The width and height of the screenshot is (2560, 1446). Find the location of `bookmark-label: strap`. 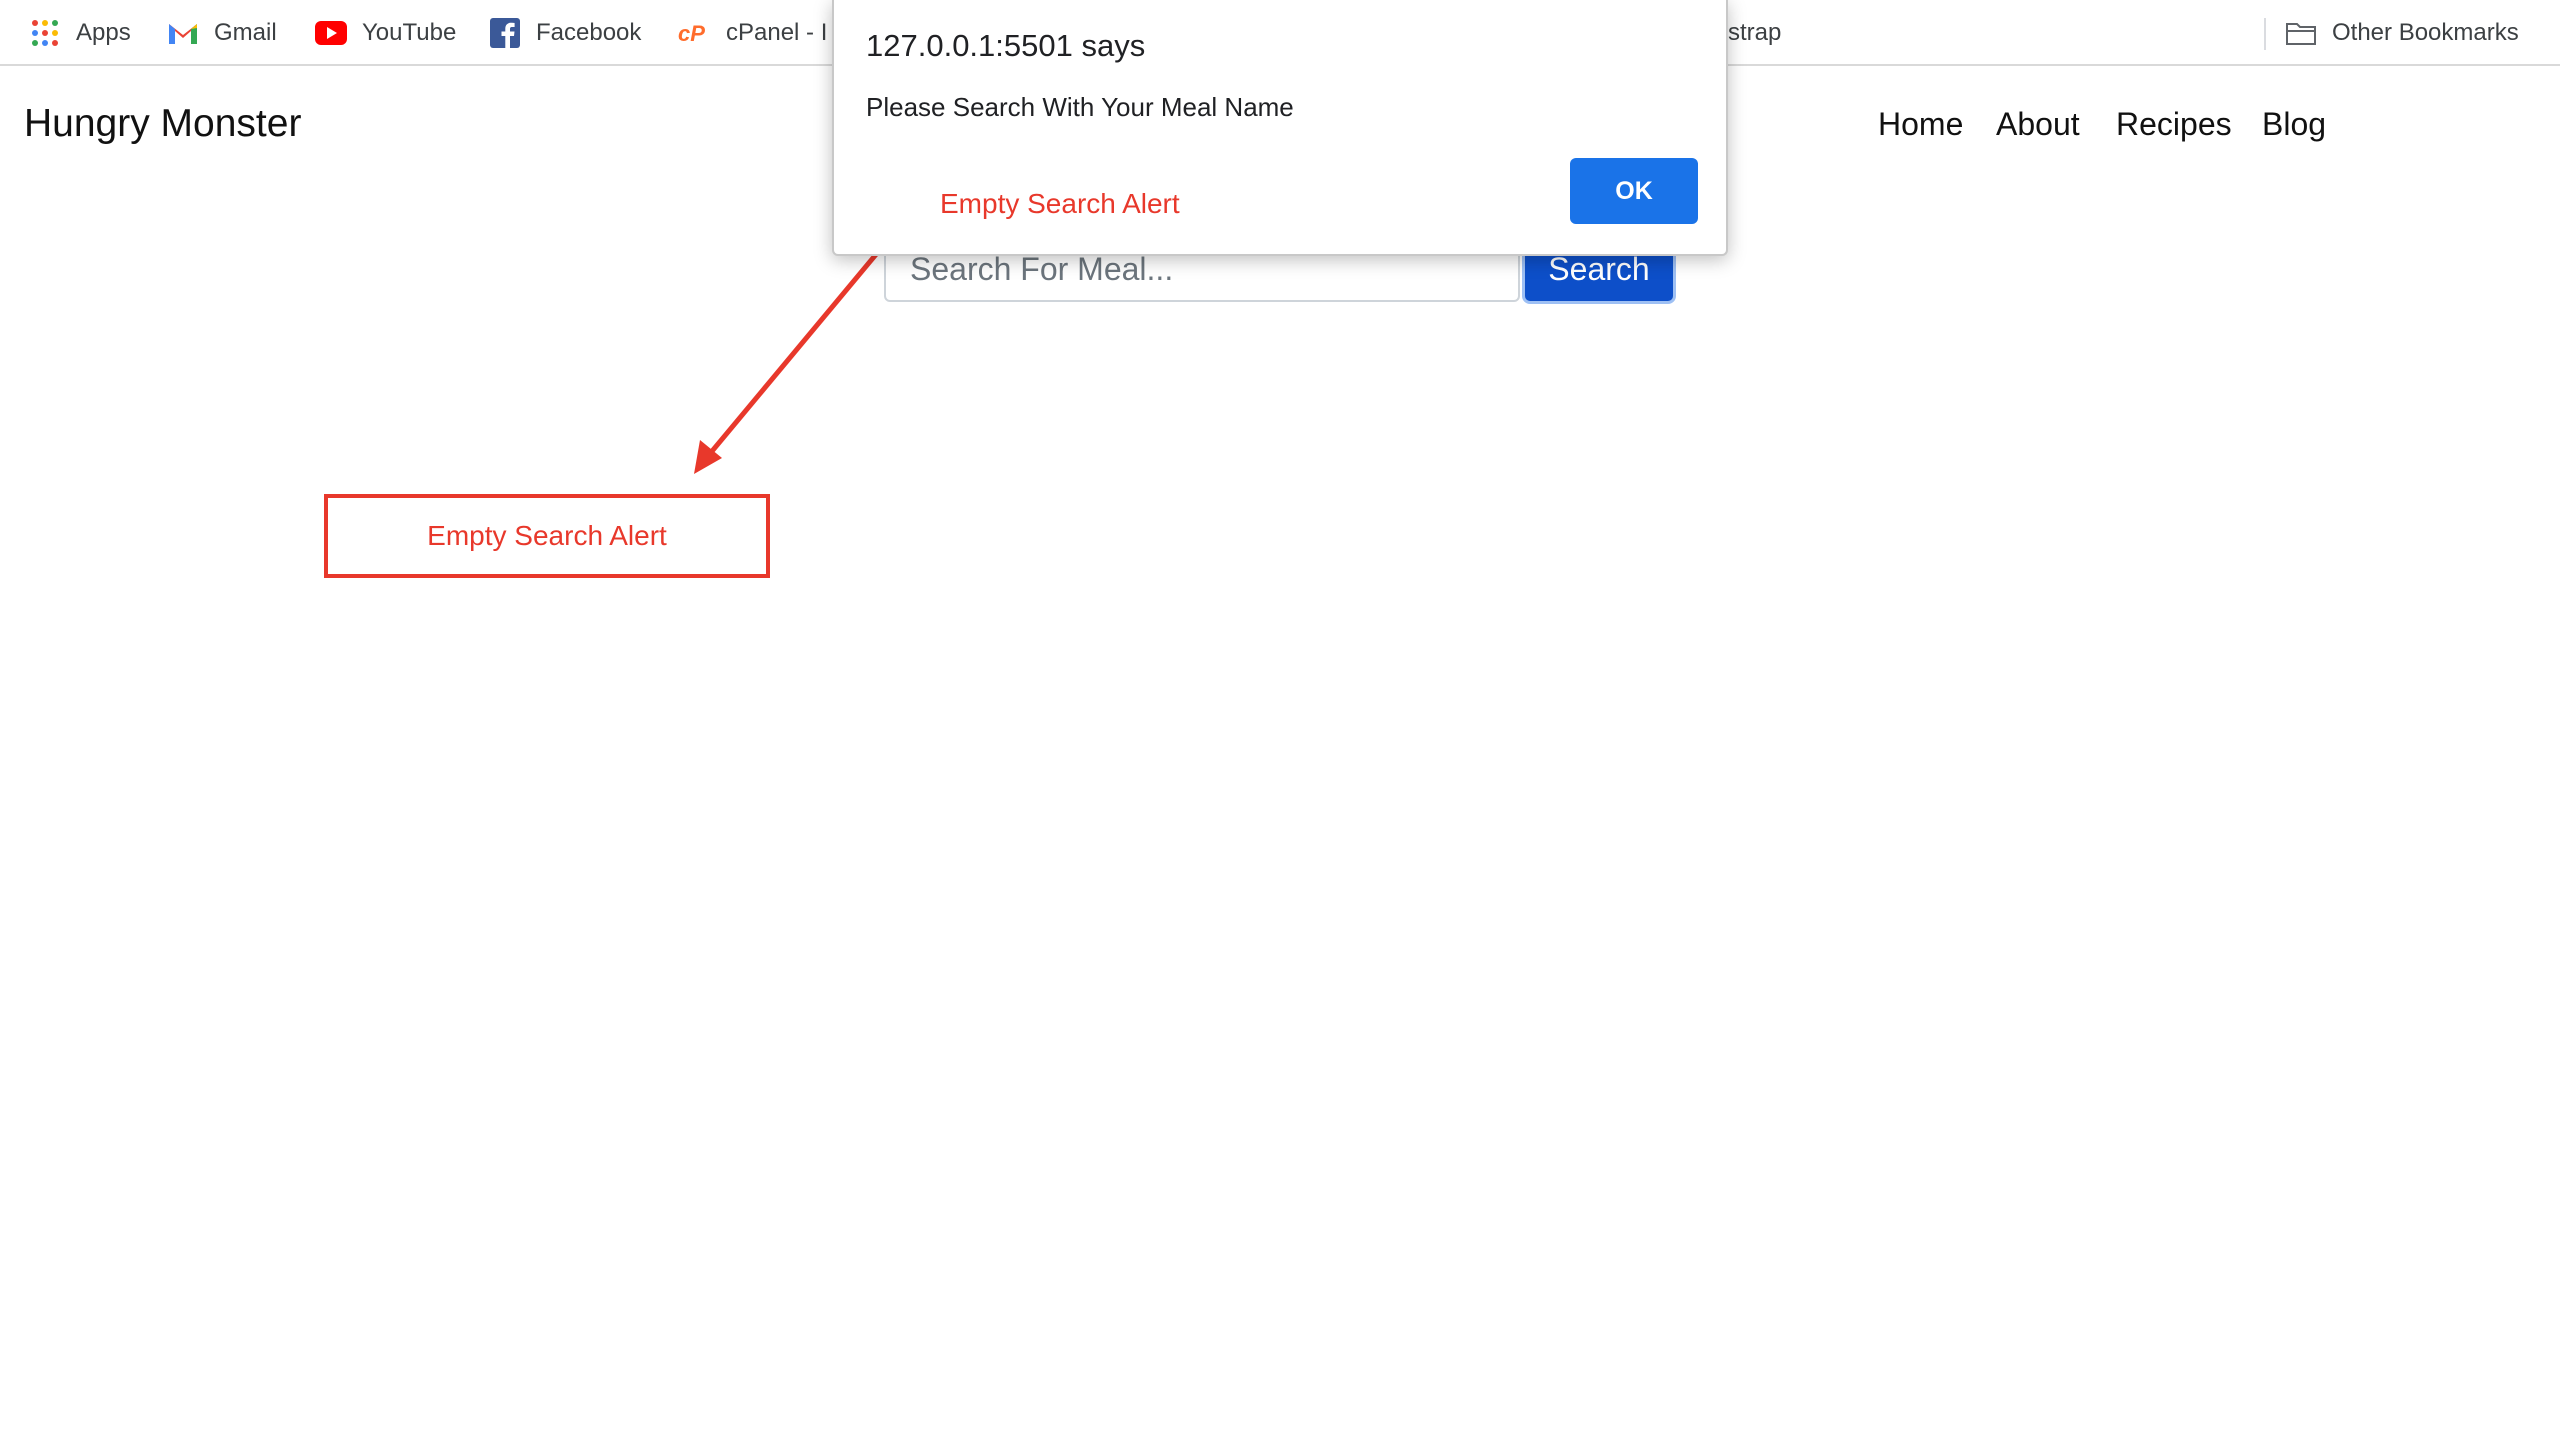

bookmark-label: strap is located at coordinates (1755, 32).